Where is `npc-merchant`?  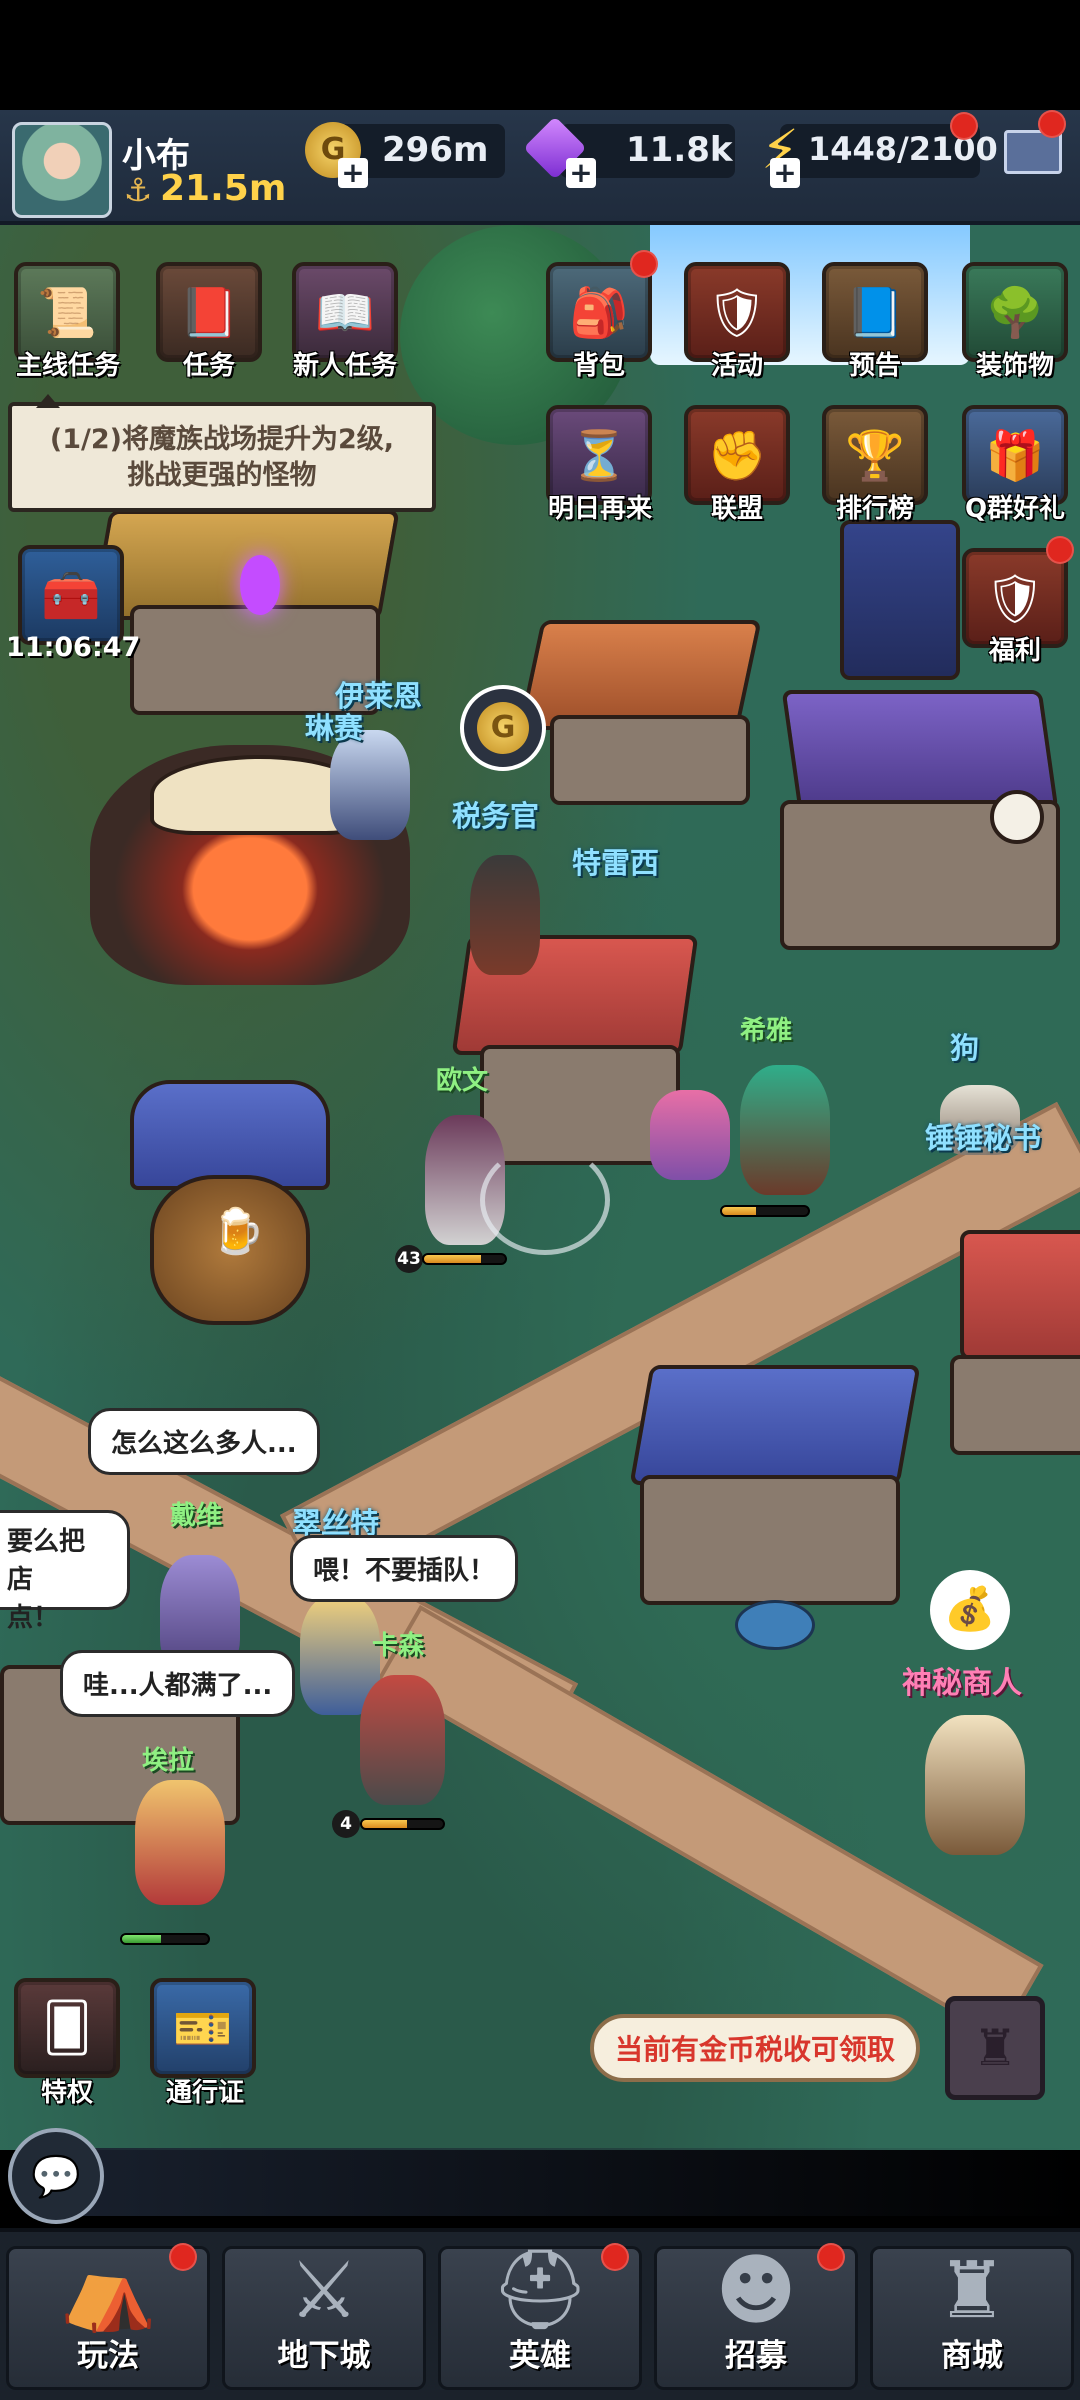
npc-merchant is located at coordinates (975, 1785).